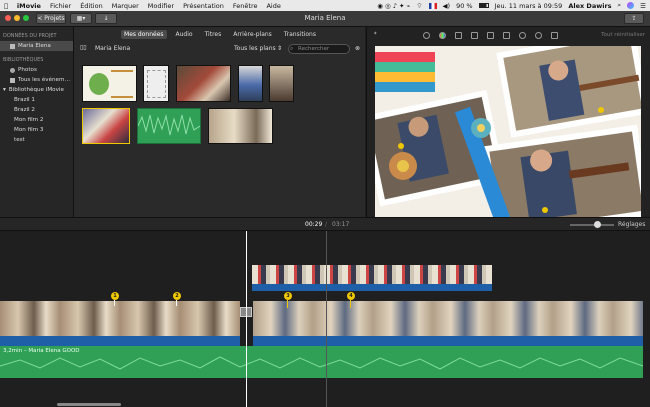 This screenshot has height=407, width=650. I want to click on crop-icon, so click(458, 35).